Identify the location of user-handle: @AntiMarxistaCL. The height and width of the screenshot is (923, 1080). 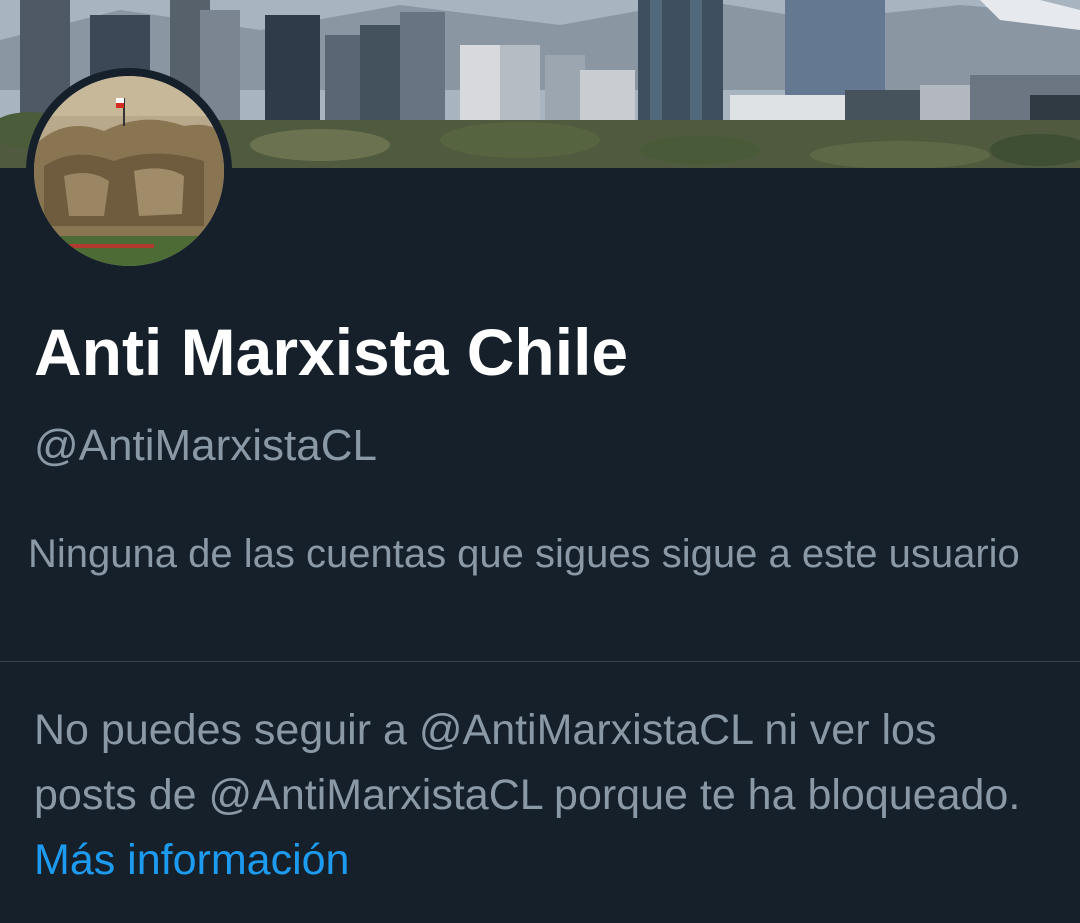
(205, 445).